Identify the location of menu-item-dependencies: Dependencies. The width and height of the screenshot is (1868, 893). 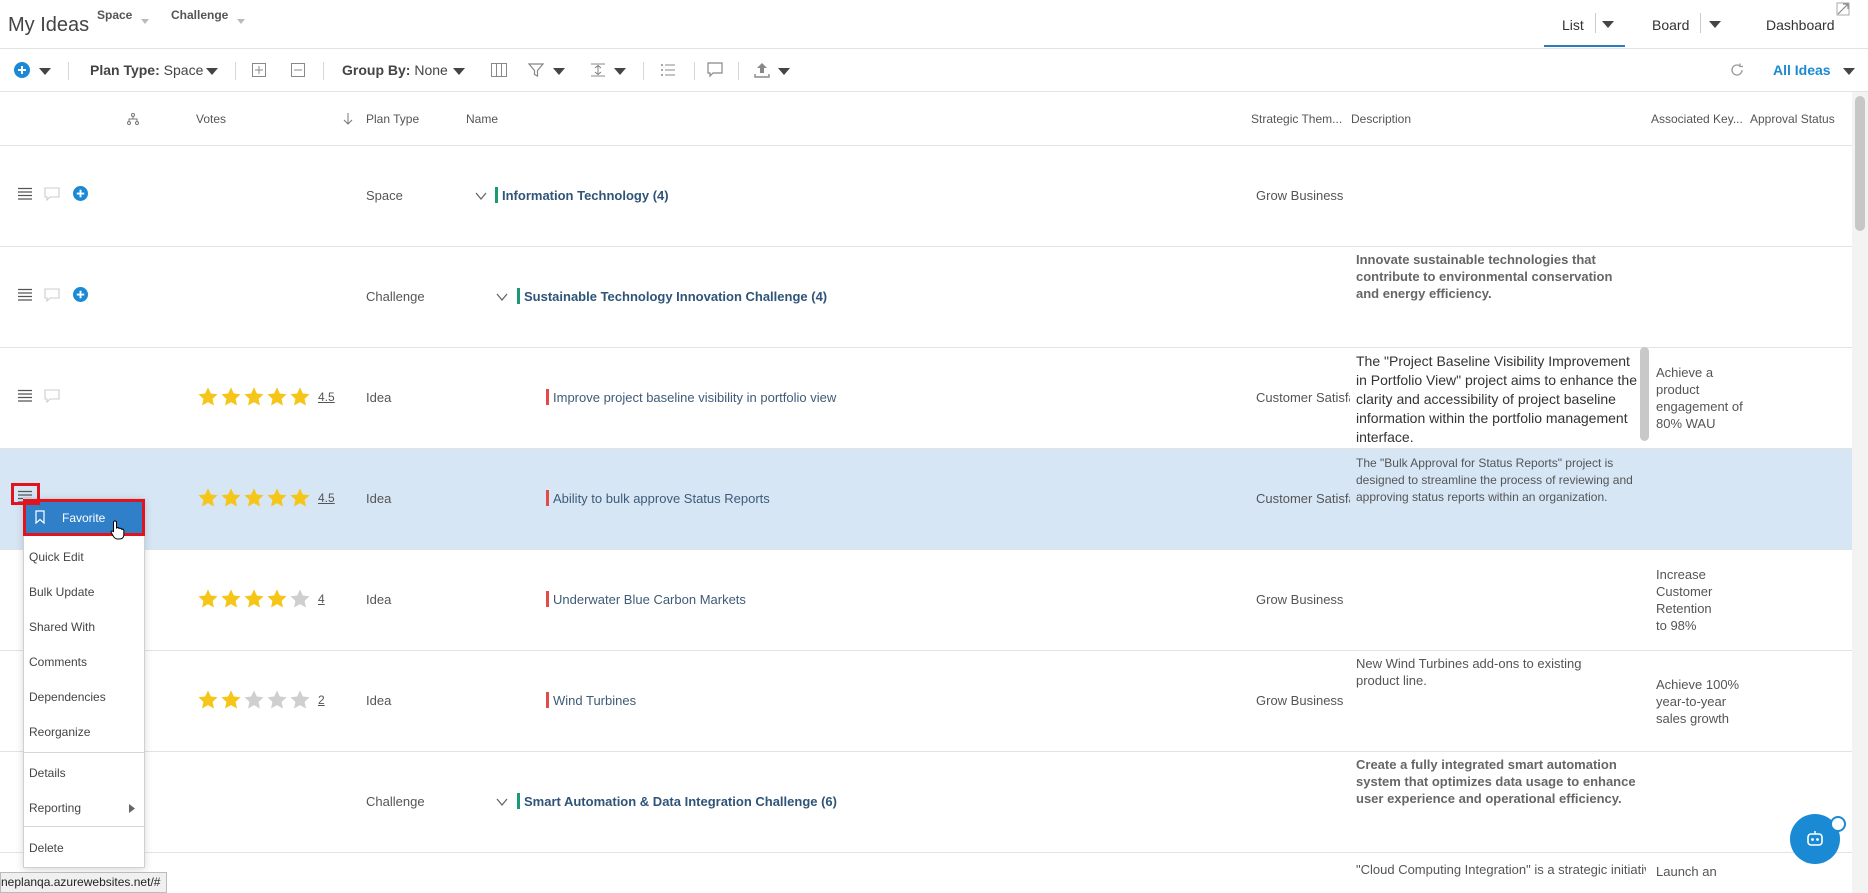
(67, 697).